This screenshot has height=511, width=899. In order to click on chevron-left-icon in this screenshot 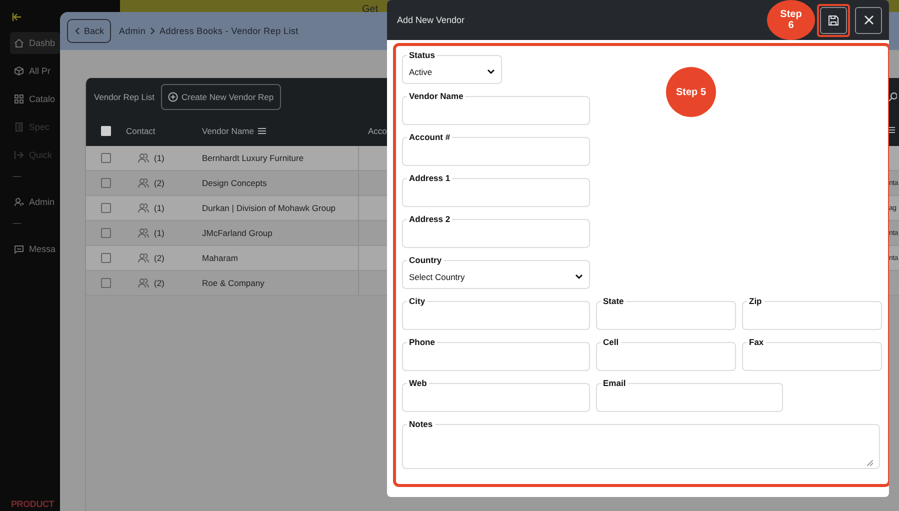, I will do `click(77, 31)`.